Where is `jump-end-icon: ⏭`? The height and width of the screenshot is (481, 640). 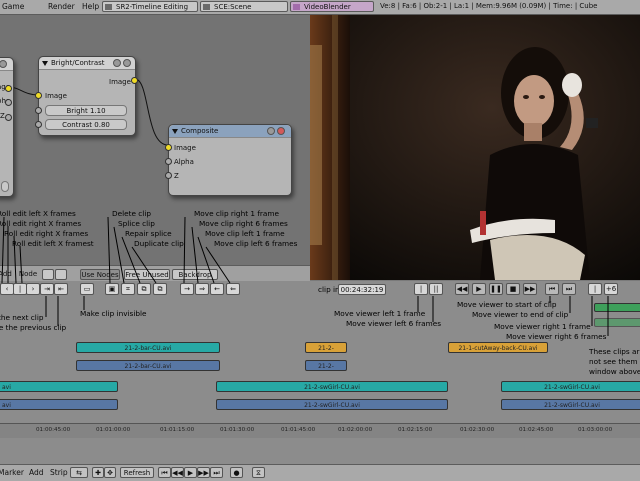
jump-end-icon: ⏭ is located at coordinates (216, 472).